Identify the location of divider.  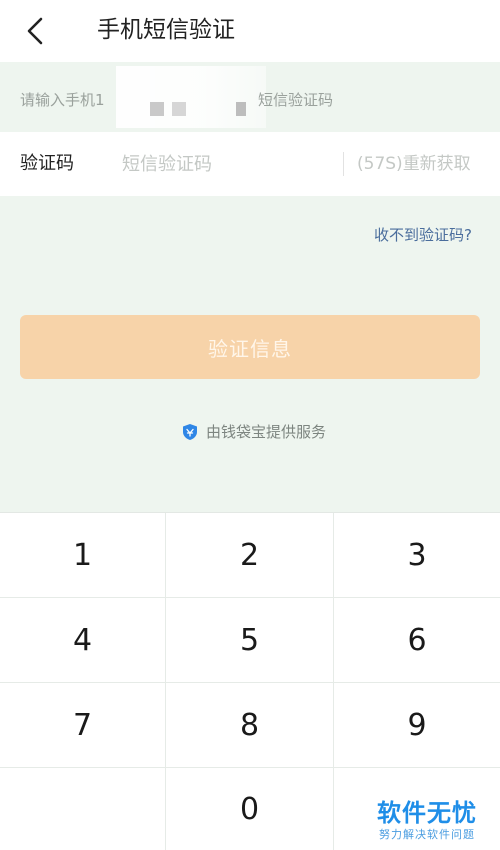
(343, 164).